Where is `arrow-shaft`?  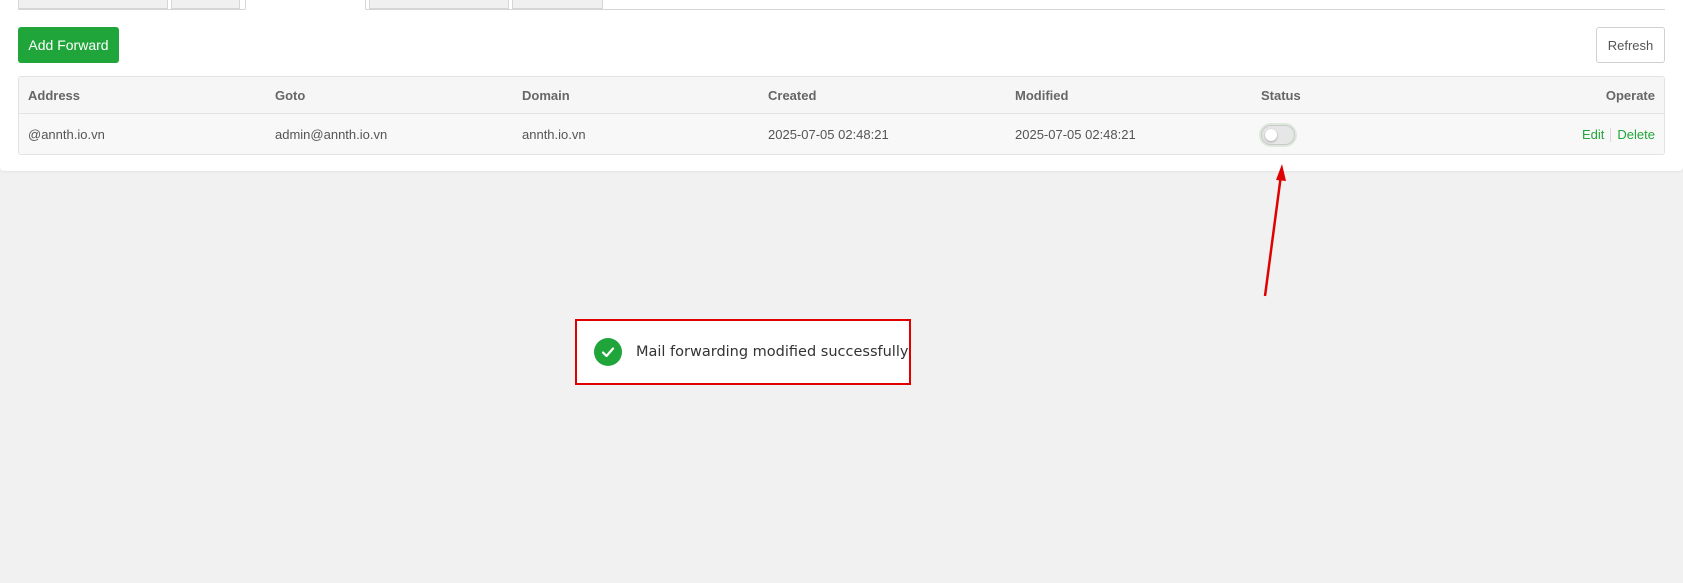
arrow-shaft is located at coordinates (1273, 235).